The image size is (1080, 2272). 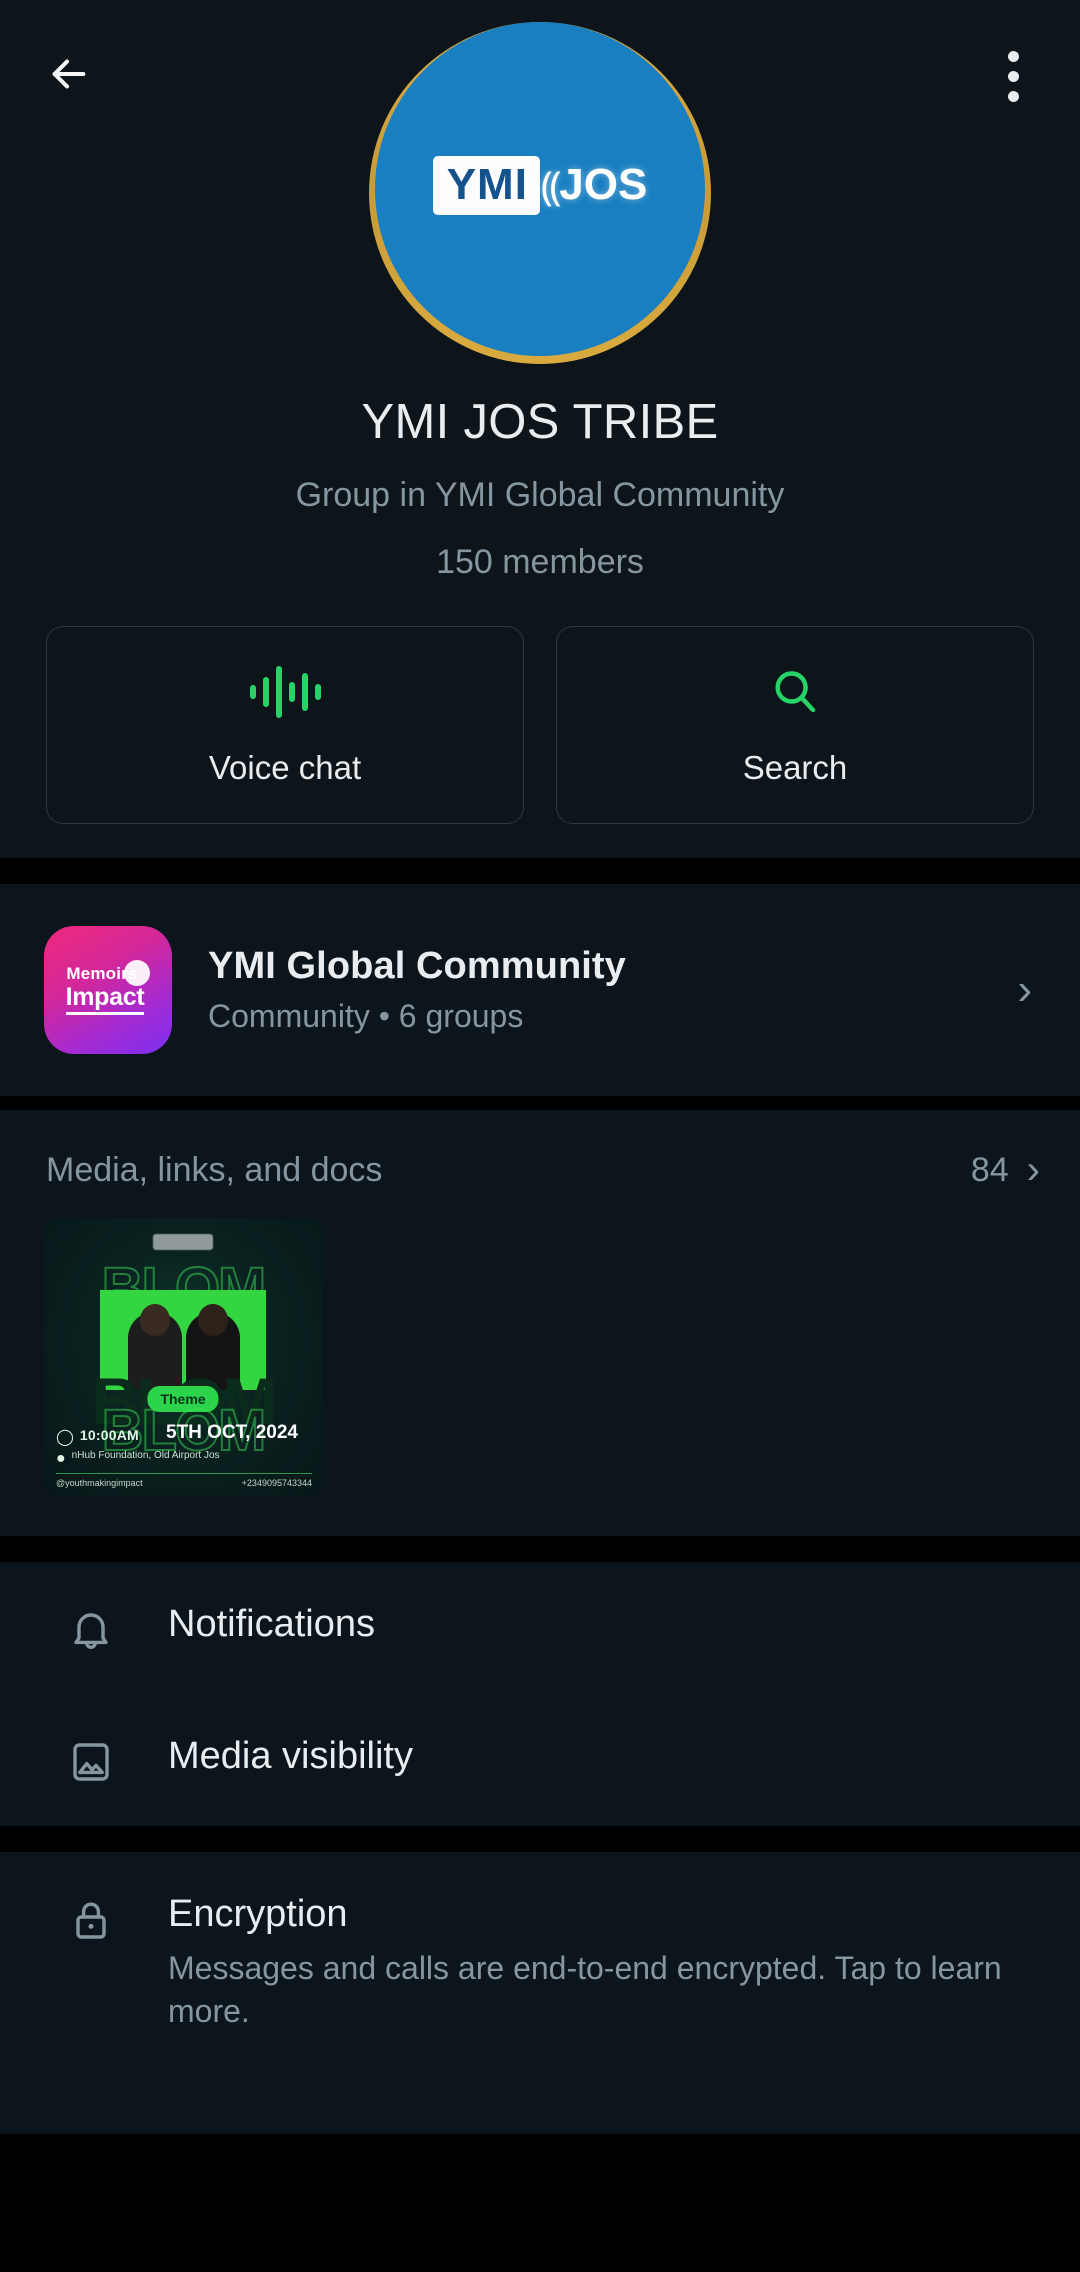 I want to click on more-vertical-icon, so click(x=1013, y=76).